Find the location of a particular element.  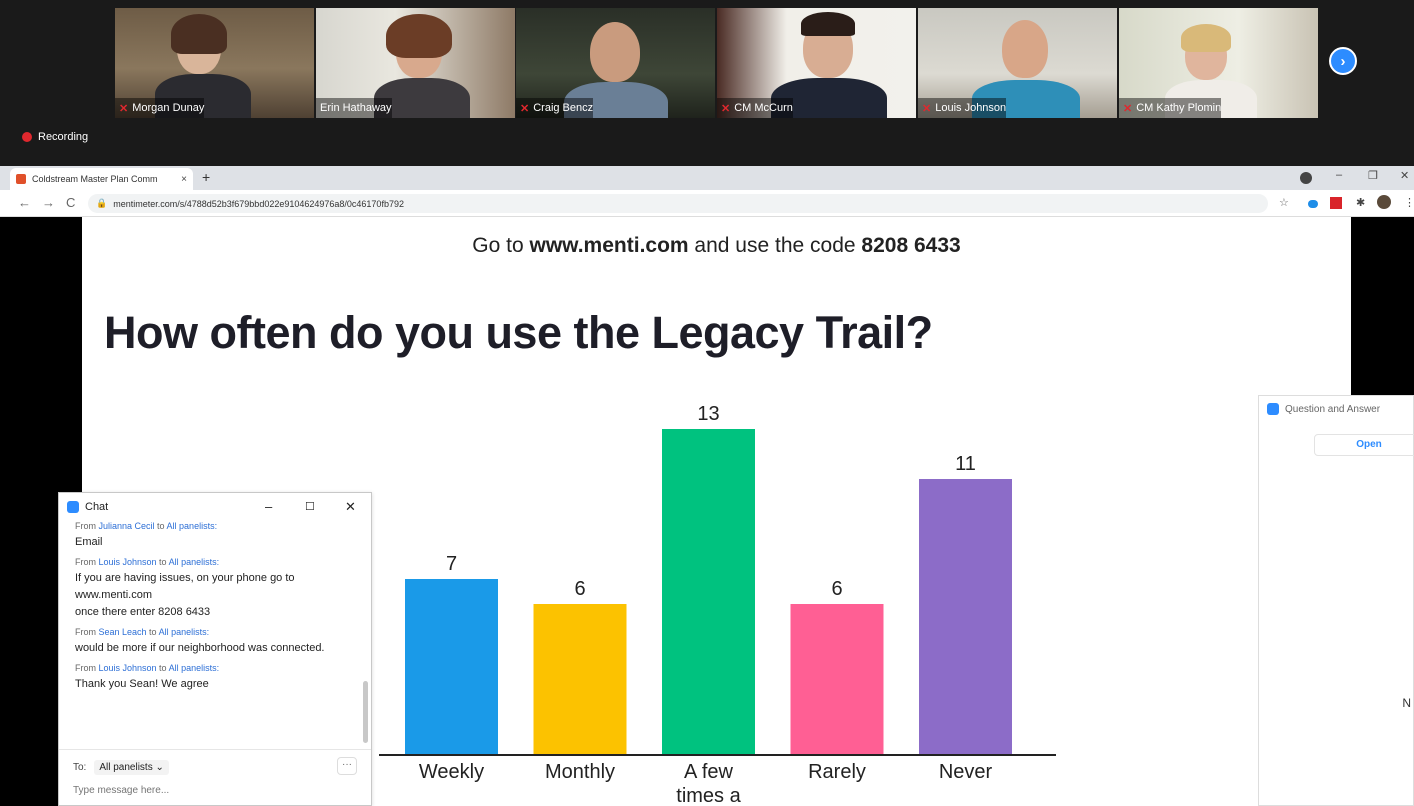

message-meta: From Julianna Cecil to All panelists: is located at coordinates (215, 526).